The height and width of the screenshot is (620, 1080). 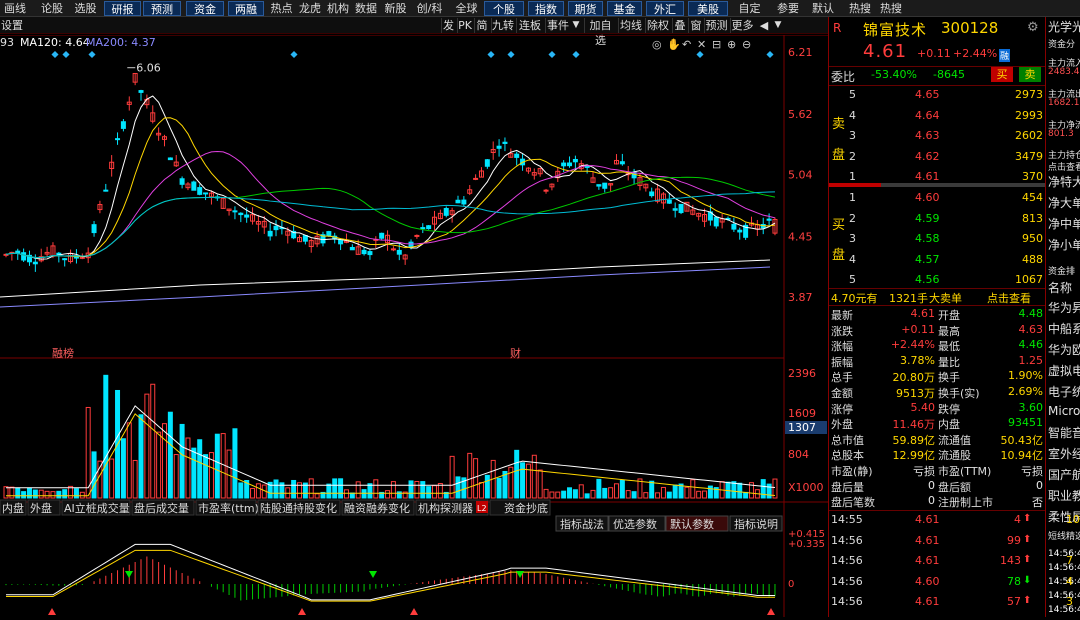 I want to click on toolbar-button: 事件, so click(x=557, y=25).